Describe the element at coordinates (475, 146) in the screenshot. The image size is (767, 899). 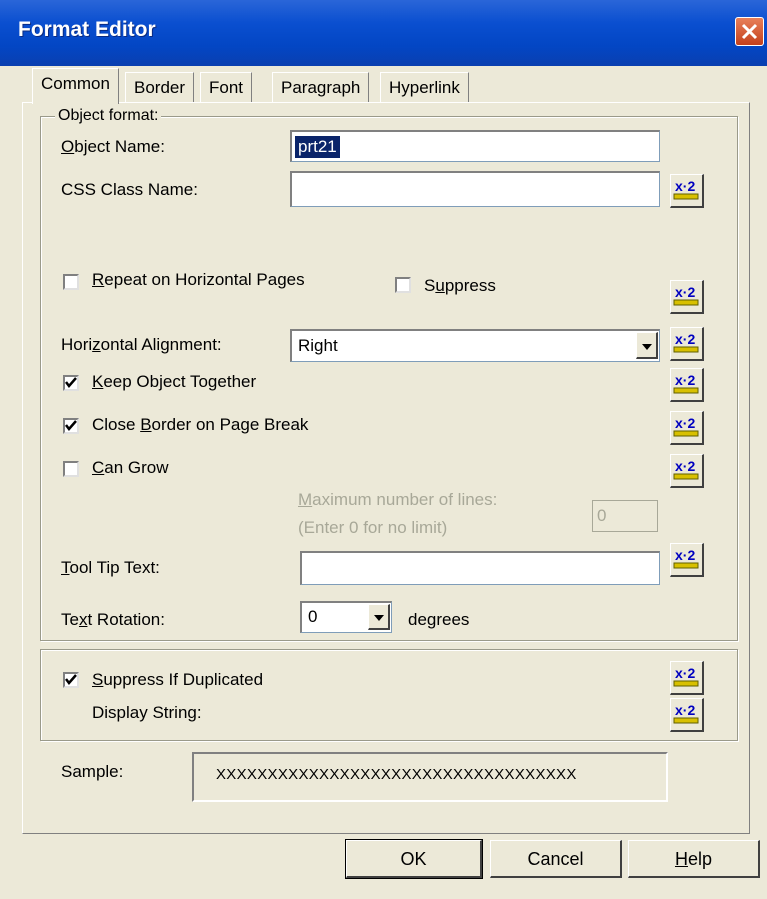
I see `object-name-input: prt21` at that location.